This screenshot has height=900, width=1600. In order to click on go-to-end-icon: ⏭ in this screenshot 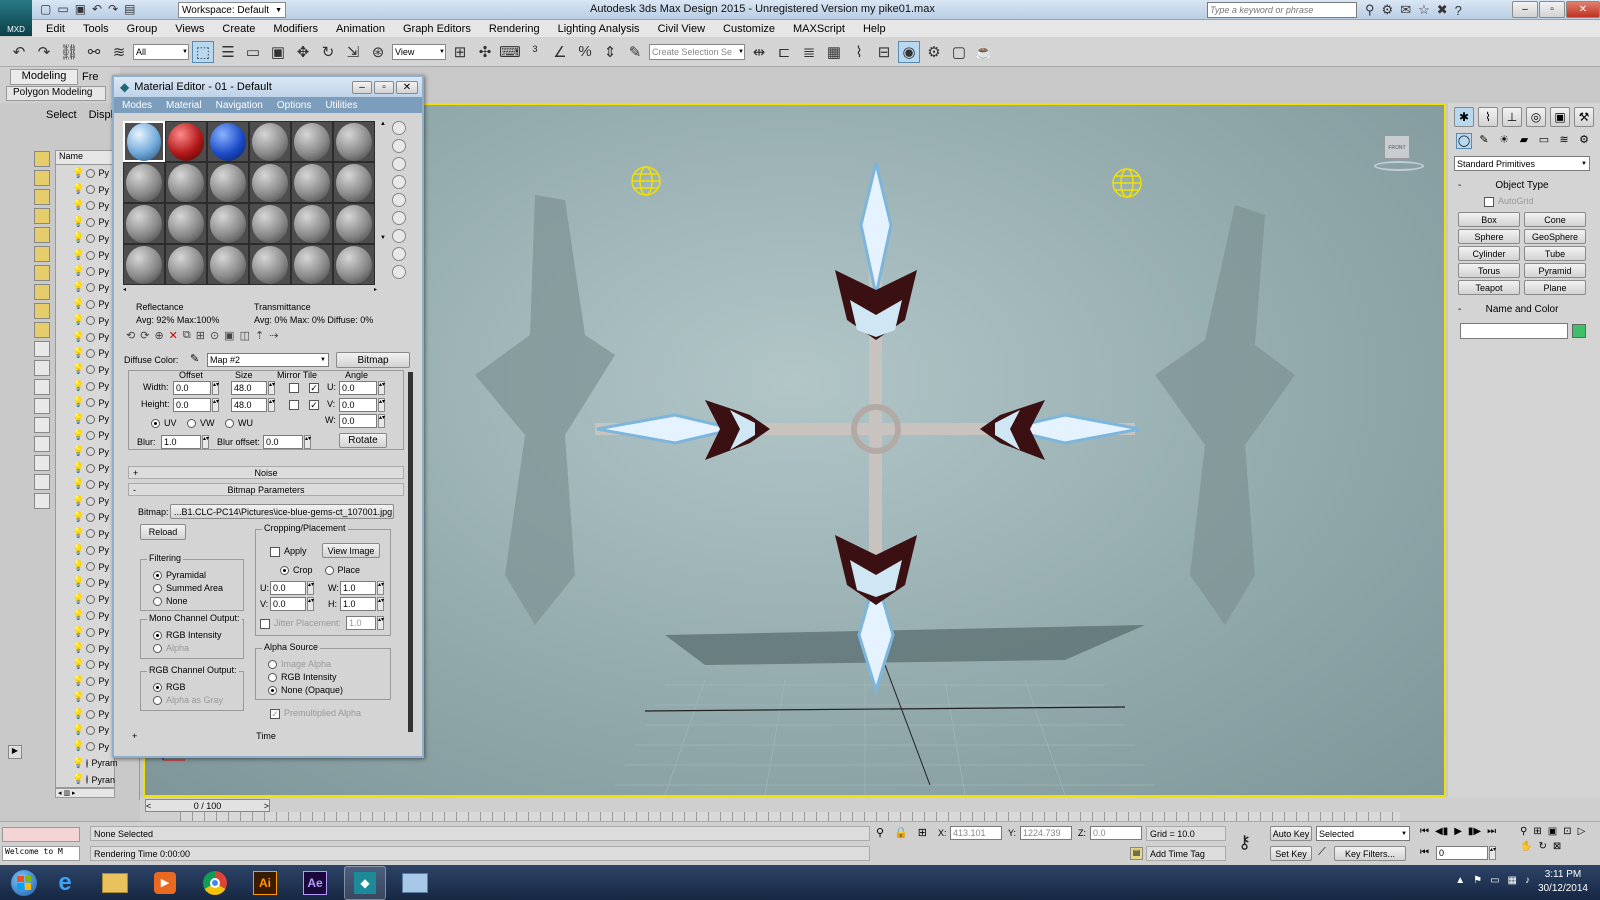, I will do `click(1491, 831)`.